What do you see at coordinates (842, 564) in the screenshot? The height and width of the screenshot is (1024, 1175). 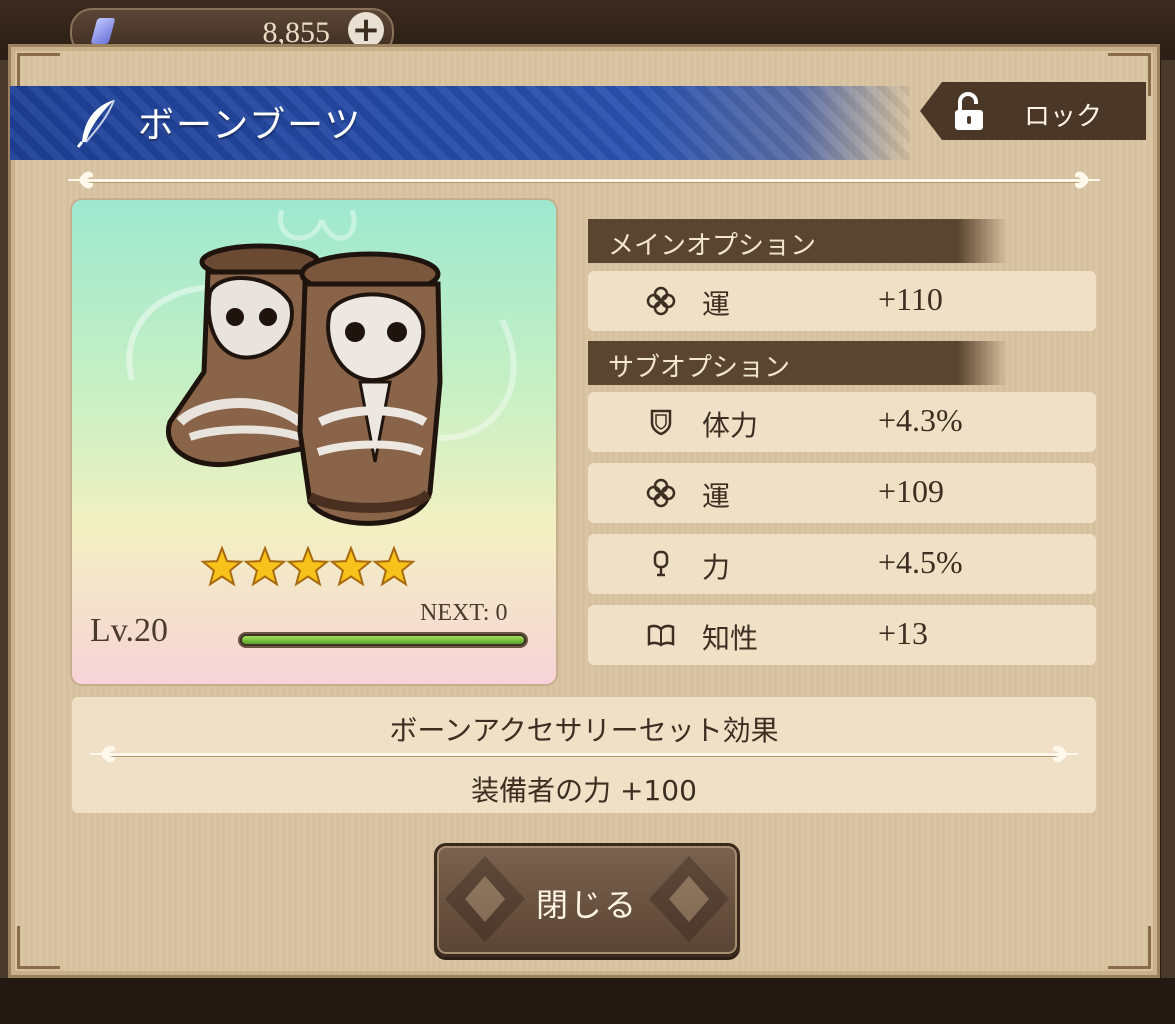 I see `sub-stat-row: 力 +4.5%` at bounding box center [842, 564].